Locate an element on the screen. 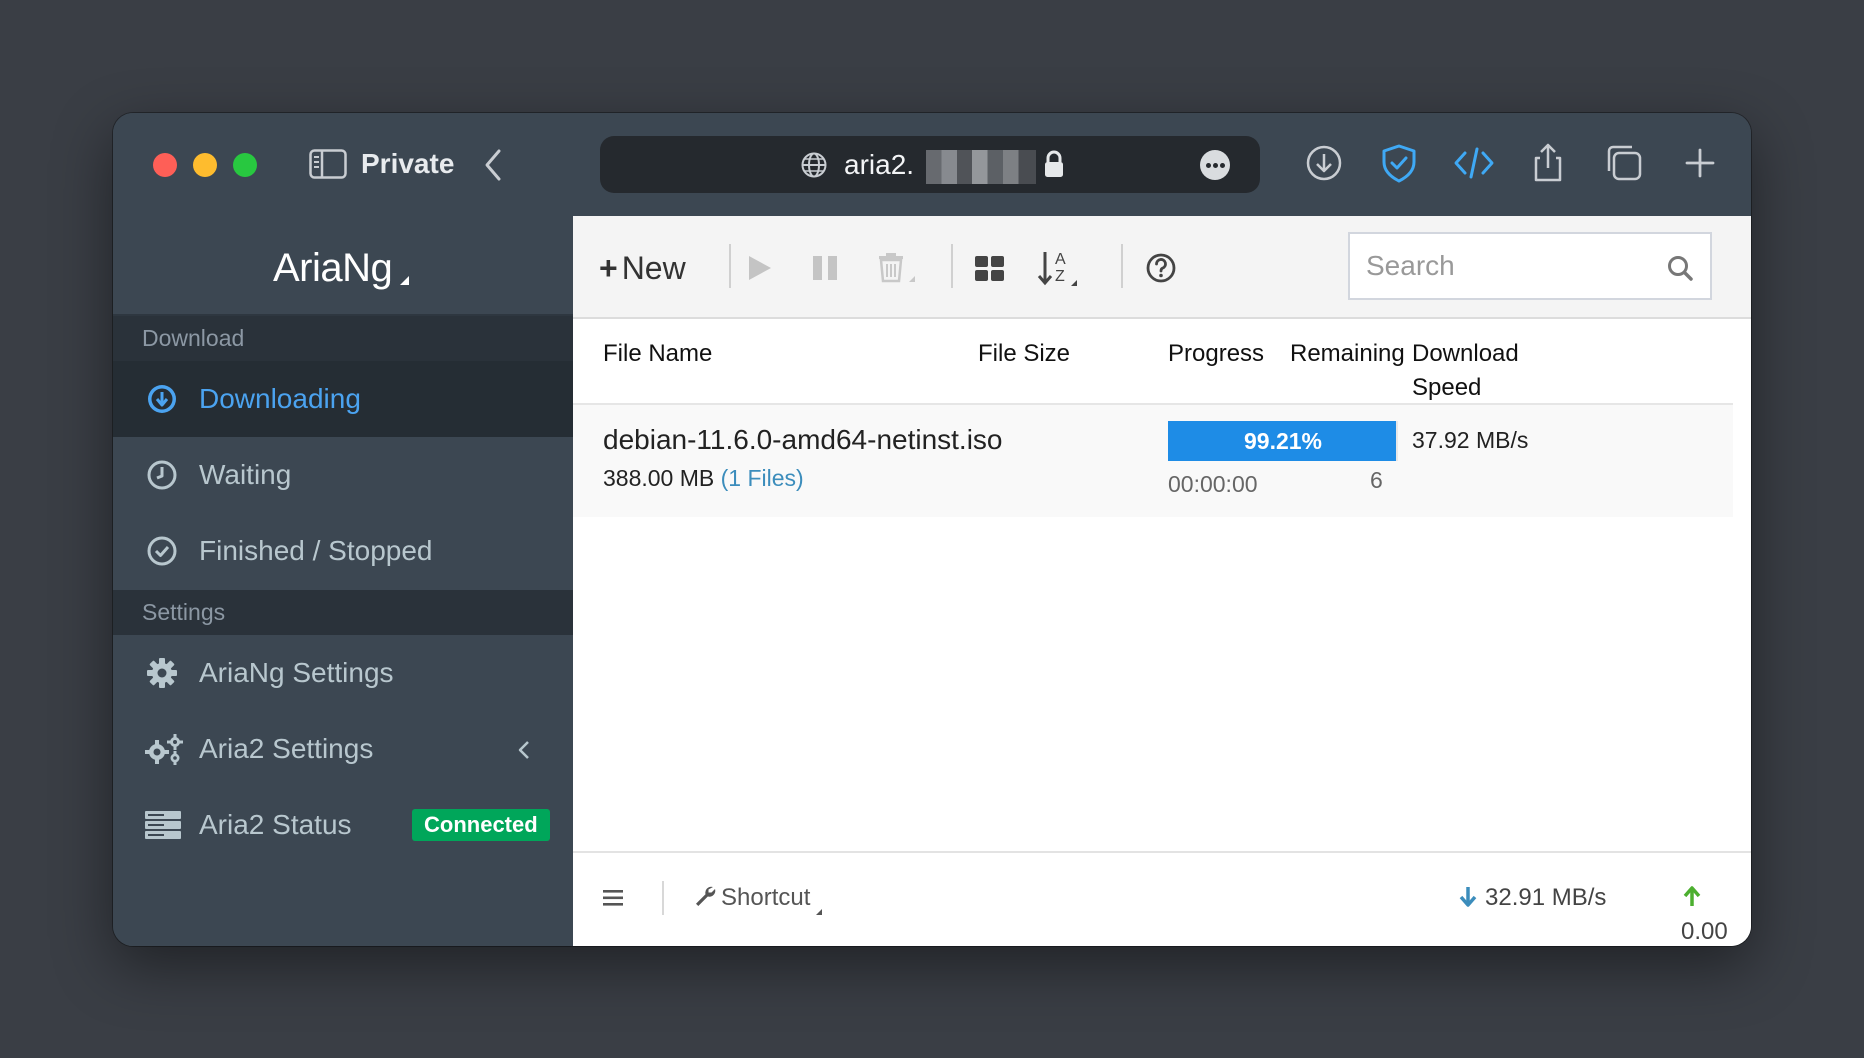  server-icon is located at coordinates (163, 825).